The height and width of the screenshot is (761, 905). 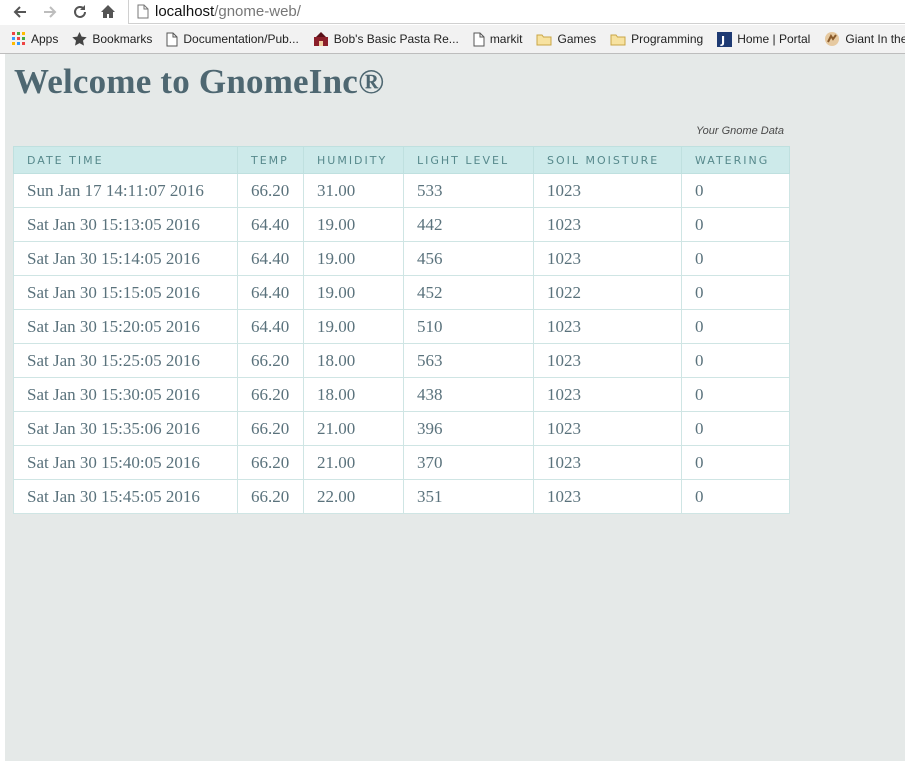 I want to click on url-host: localhost, so click(x=185, y=11).